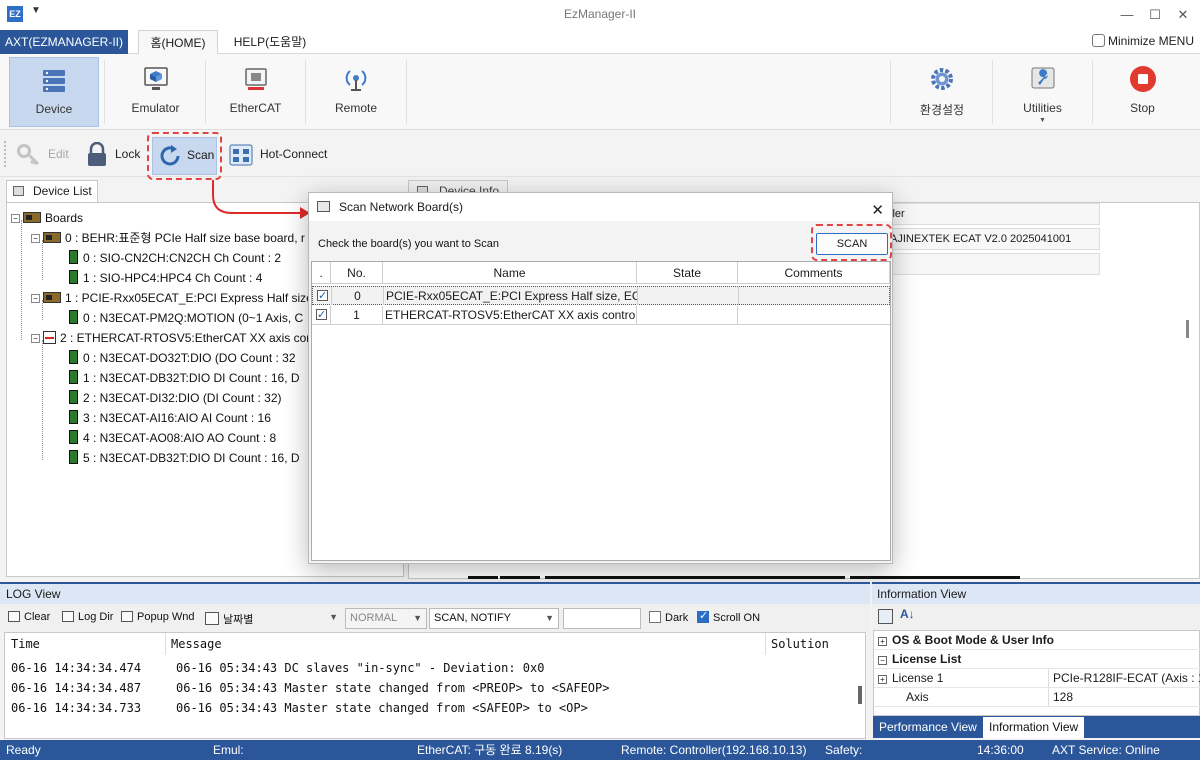 This screenshot has height=760, width=1200. What do you see at coordinates (1124, 678) in the screenshot?
I see `info-value: PCIe-R128IF-ECAT (Axis : 12` at bounding box center [1124, 678].